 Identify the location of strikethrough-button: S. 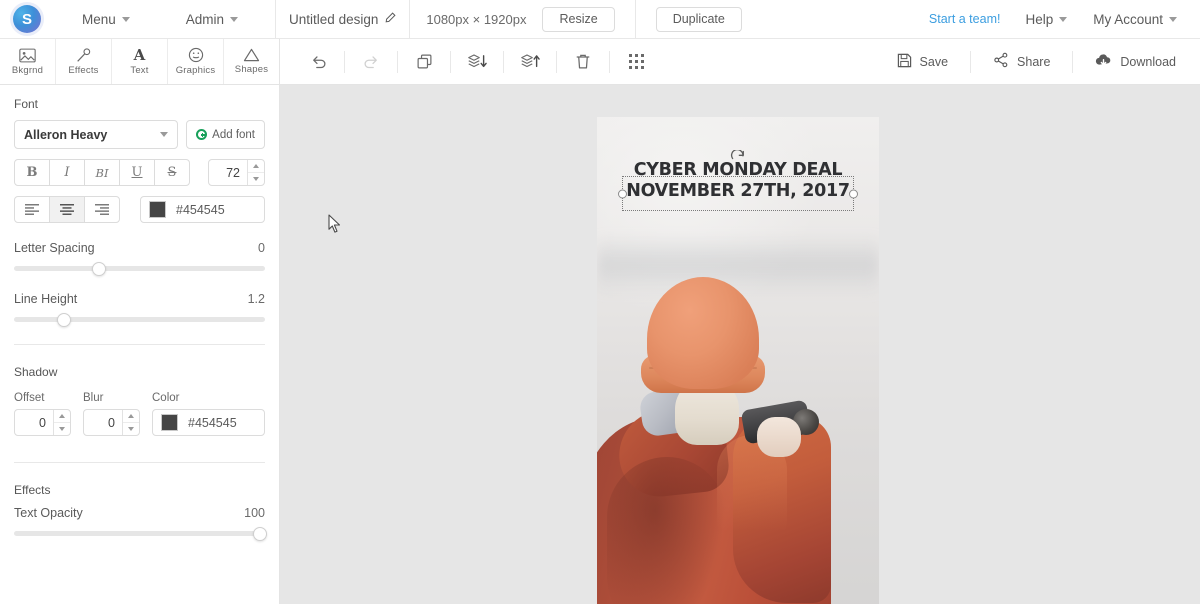
(172, 172).